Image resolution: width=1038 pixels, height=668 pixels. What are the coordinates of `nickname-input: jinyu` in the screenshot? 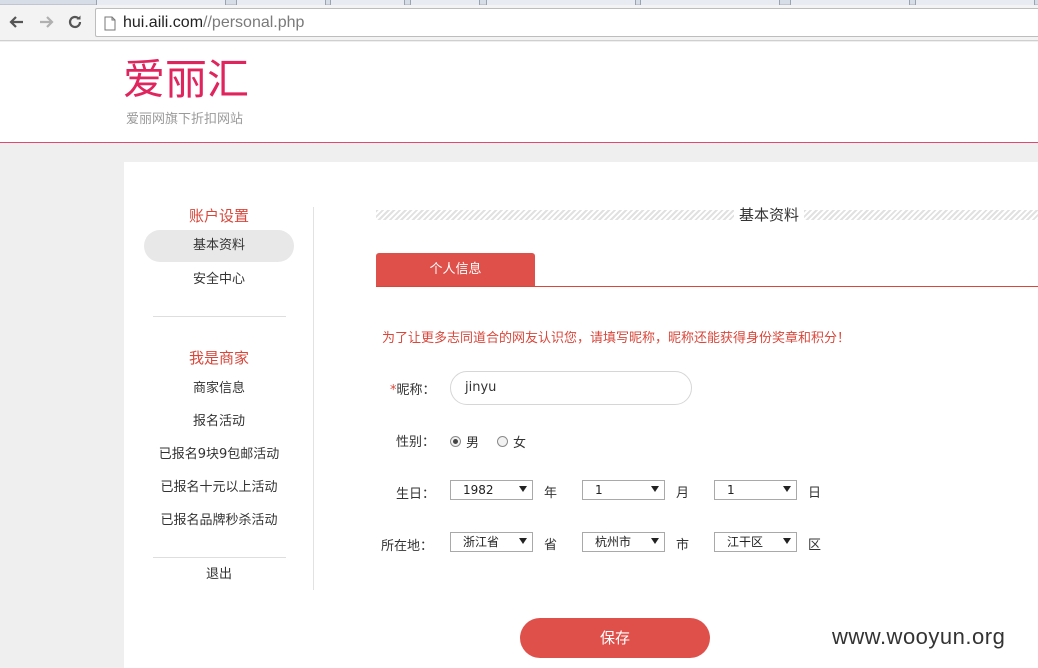 It's located at (571, 388).